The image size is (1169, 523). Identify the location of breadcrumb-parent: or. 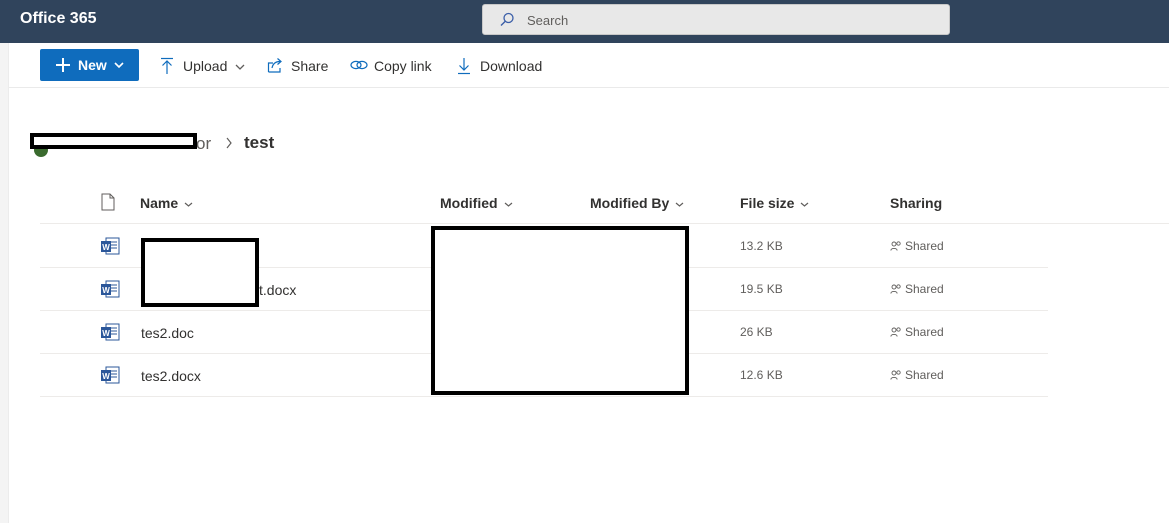
(203, 144).